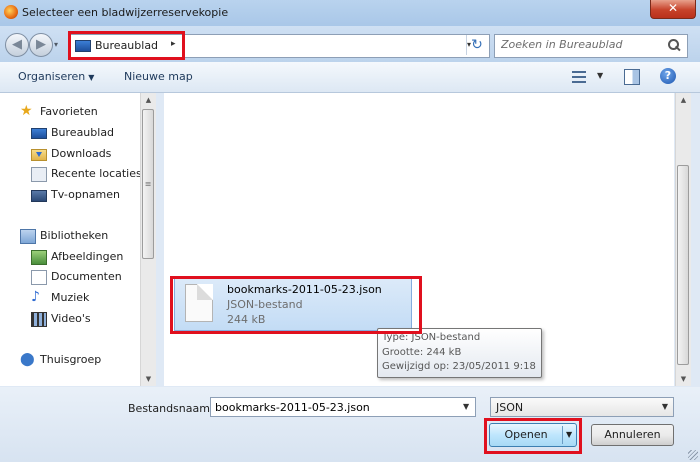 The image size is (700, 462). I want to click on highlight-box-address, so click(126, 45).